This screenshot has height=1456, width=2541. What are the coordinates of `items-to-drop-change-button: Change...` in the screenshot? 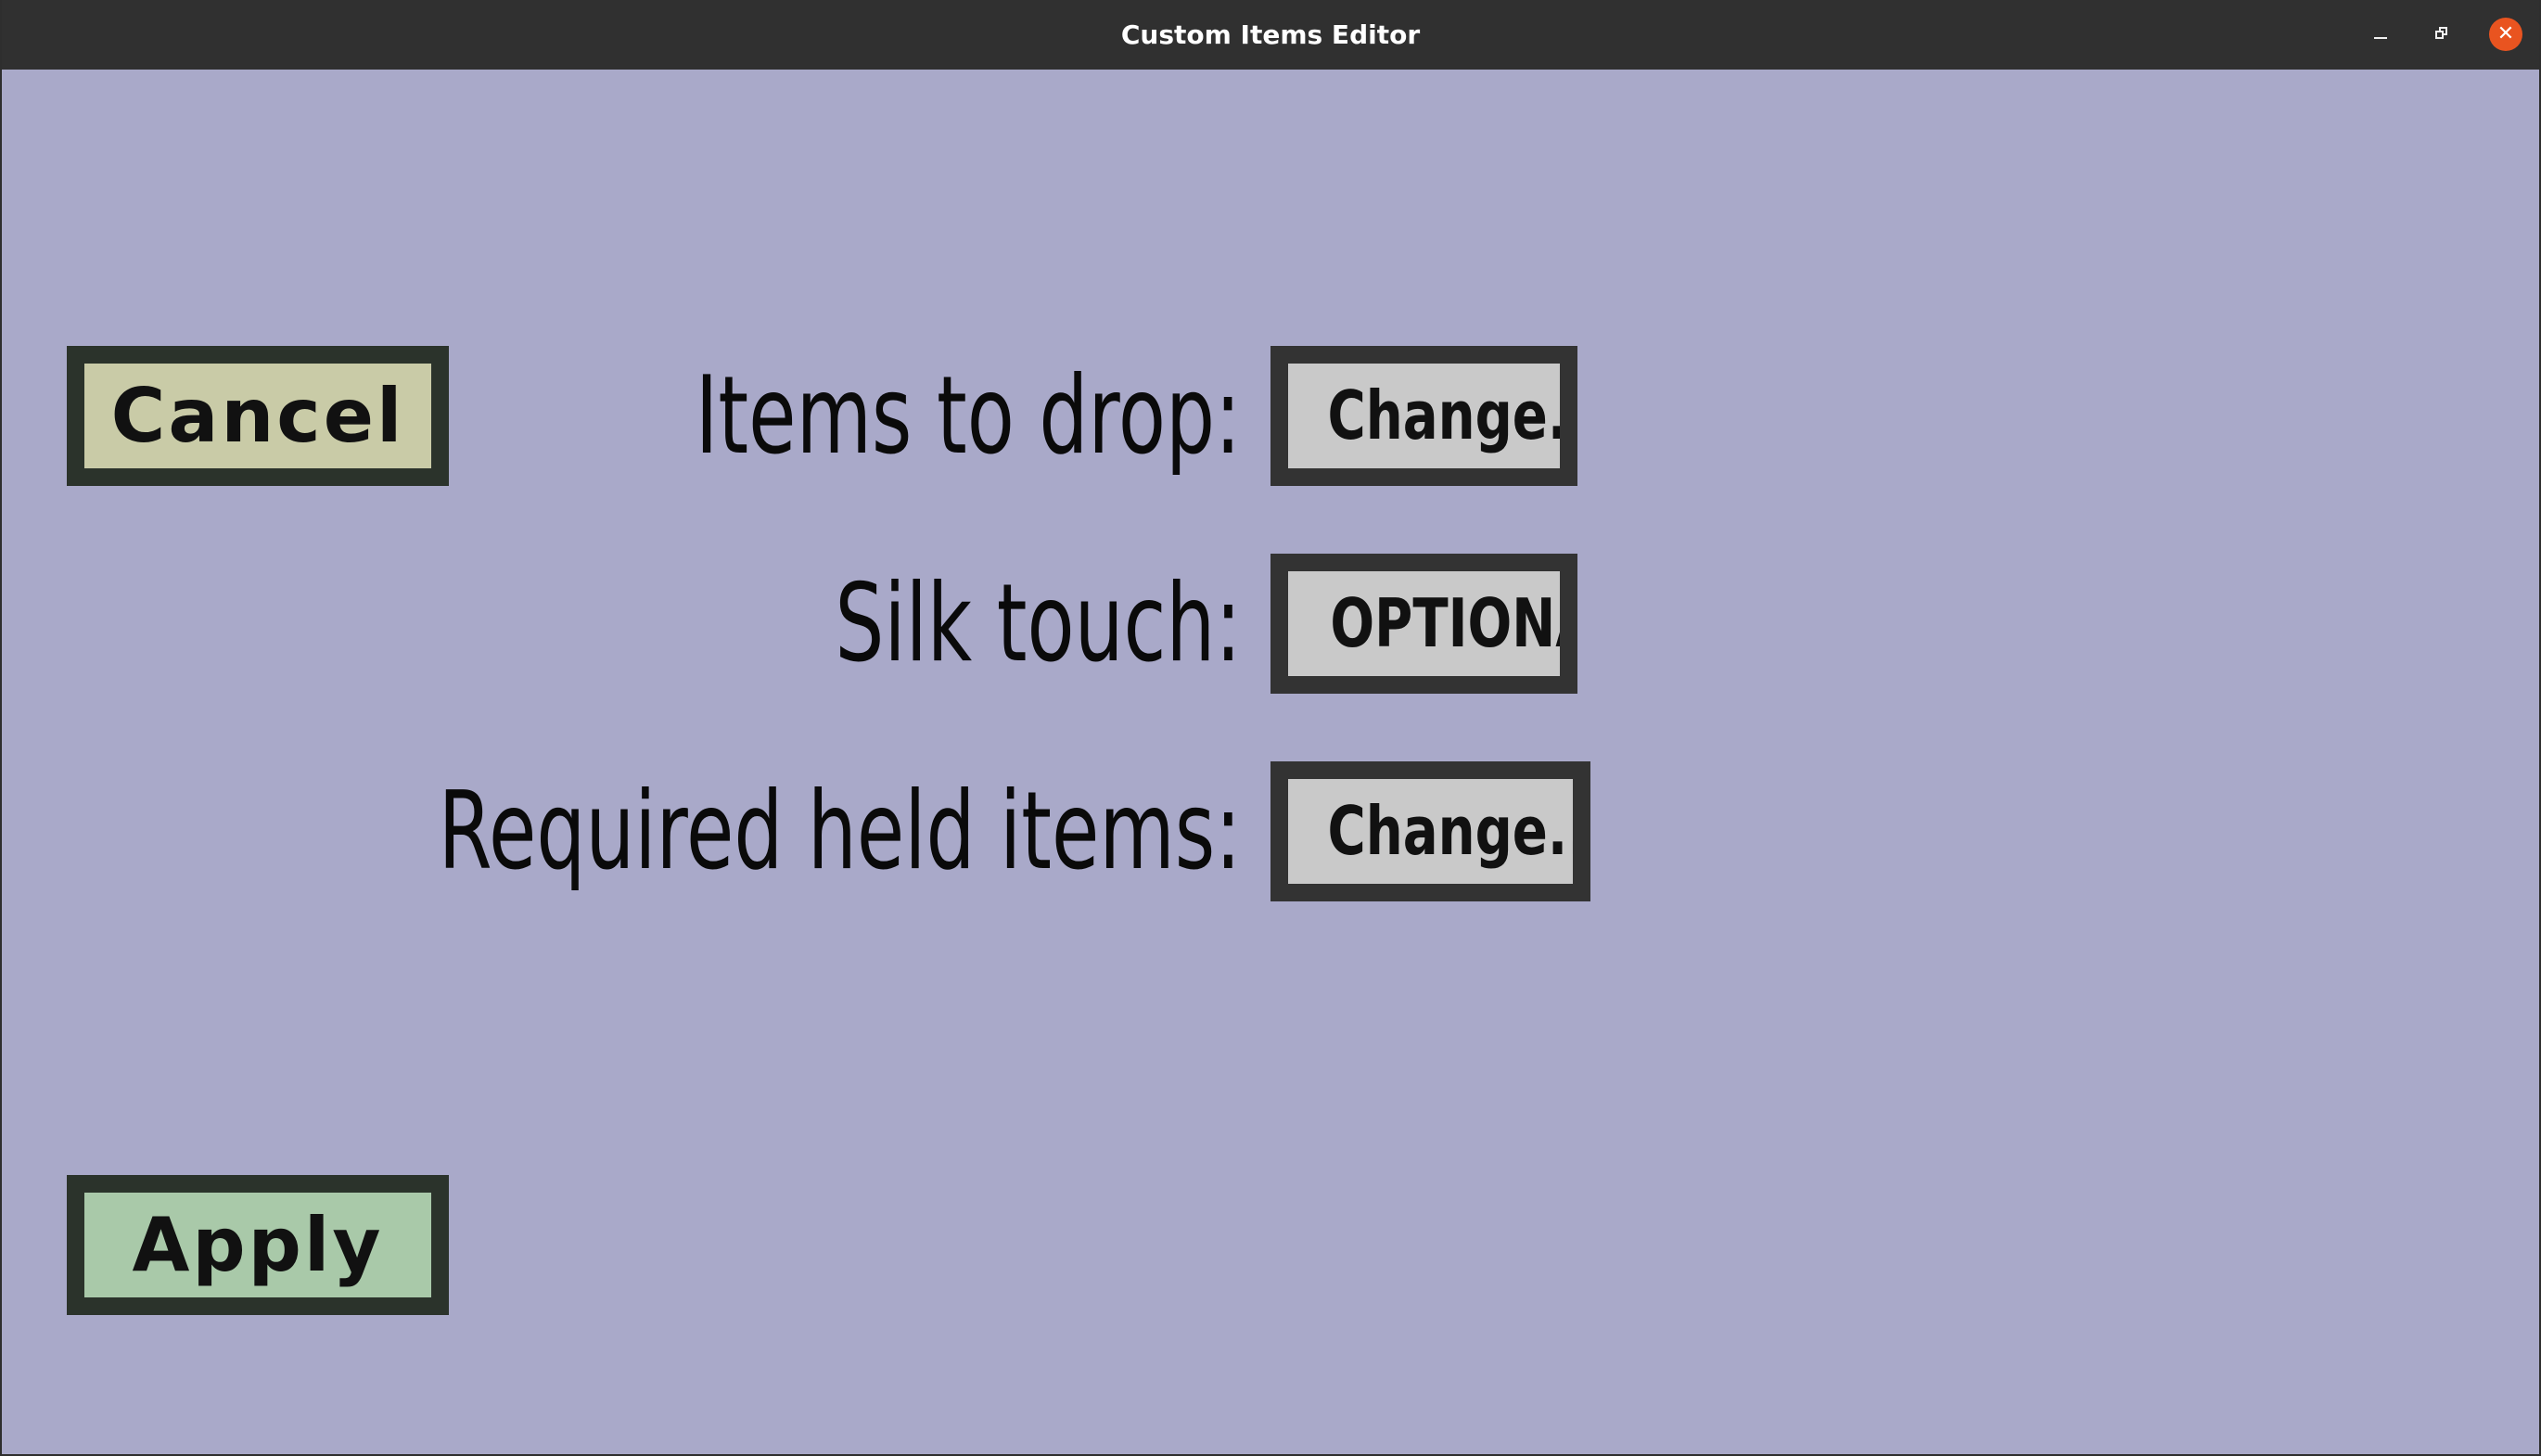 It's located at (1423, 416).